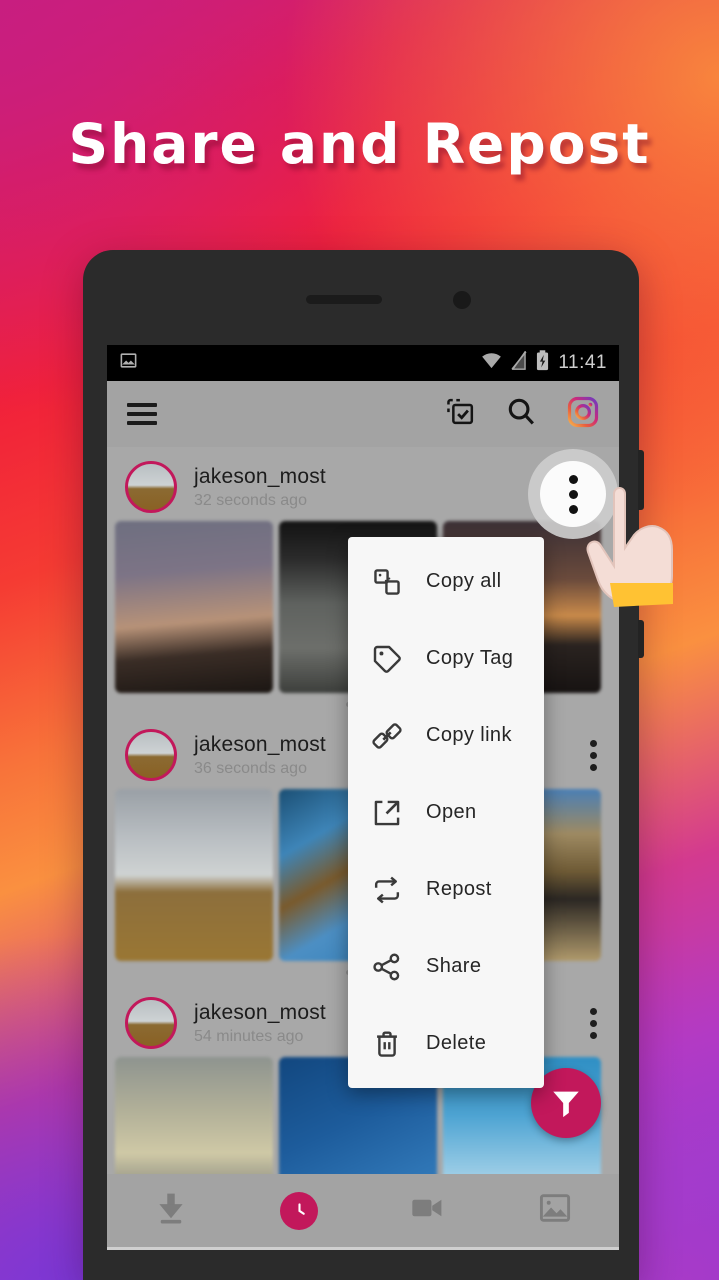 Image resolution: width=719 pixels, height=1280 pixels. I want to click on video-icon, so click(427, 1210).